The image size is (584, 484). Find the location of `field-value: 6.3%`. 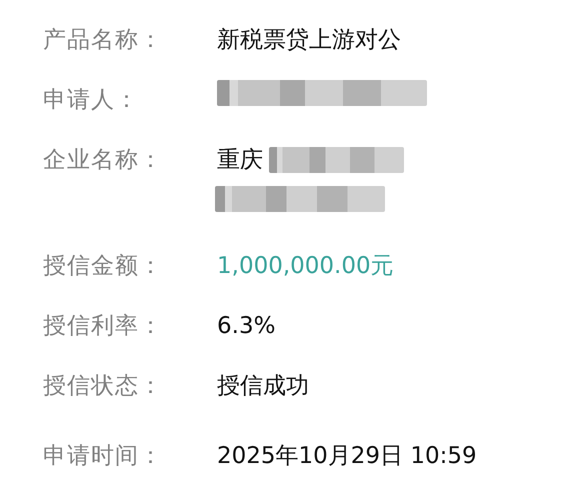

field-value: 6.3% is located at coordinates (246, 326).